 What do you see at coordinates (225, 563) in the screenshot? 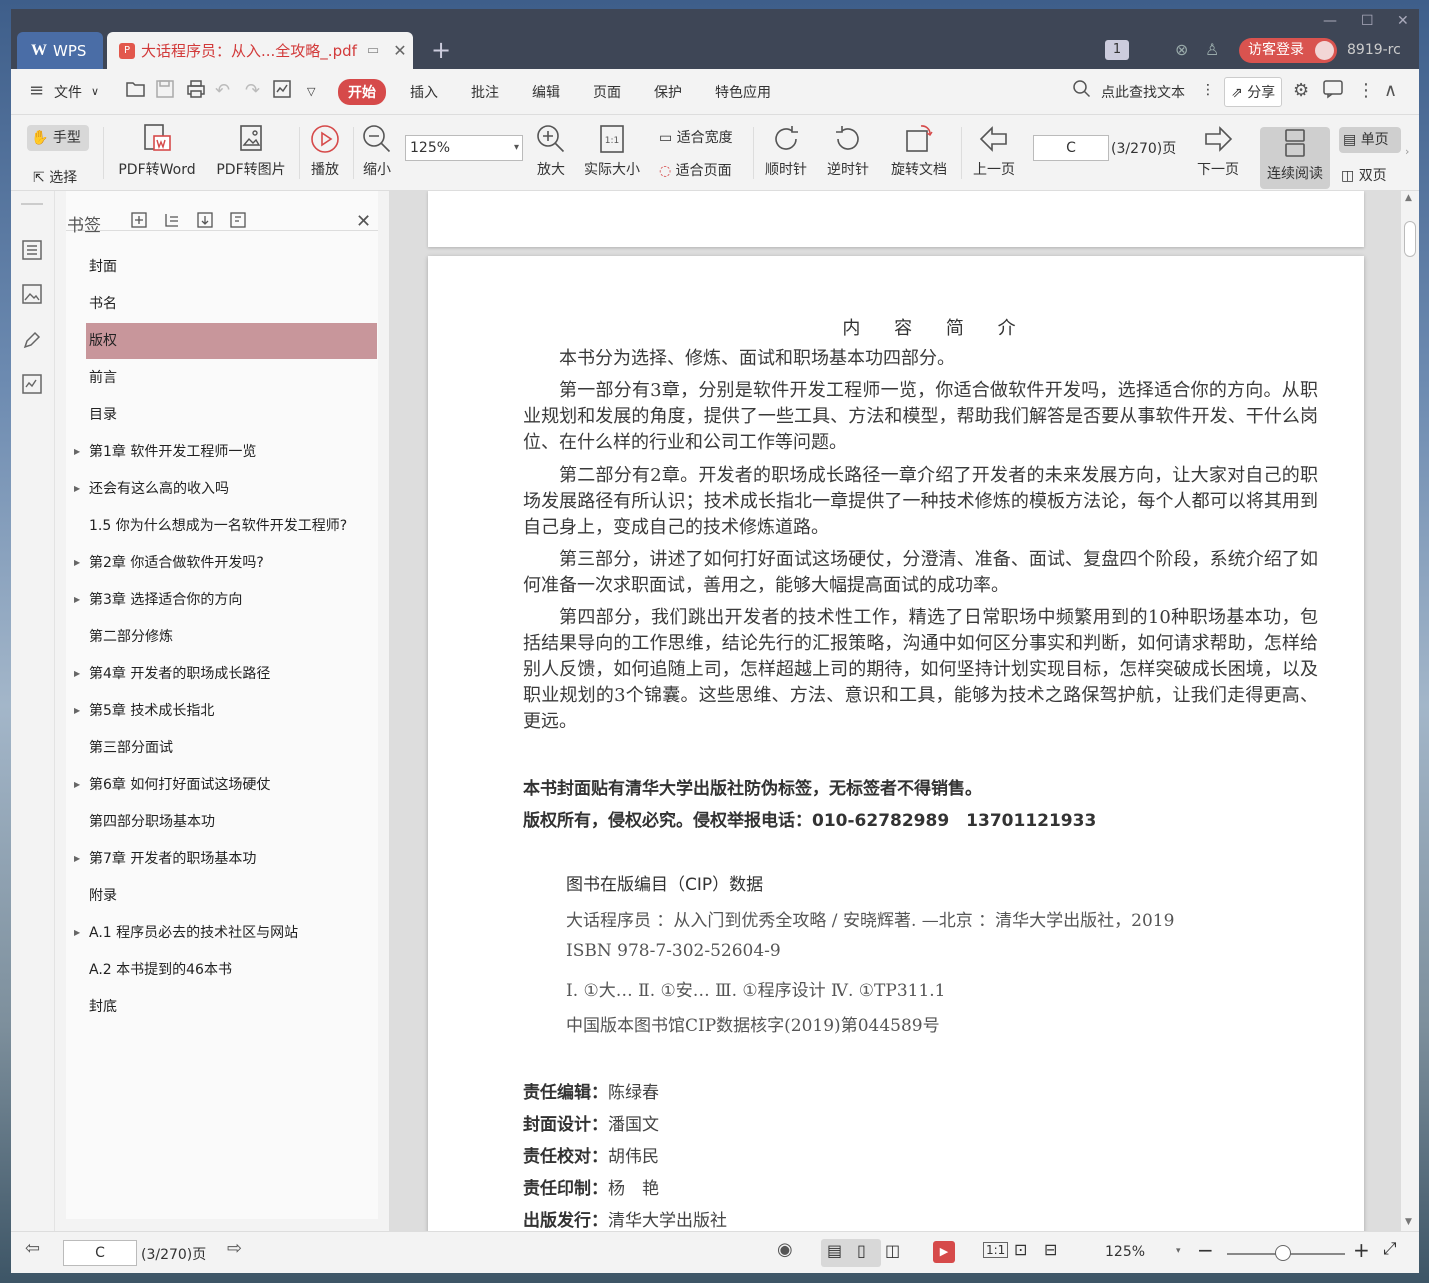
I see `bookmark-item: ▶ 第2章 你适合做软件开发吗?` at bounding box center [225, 563].